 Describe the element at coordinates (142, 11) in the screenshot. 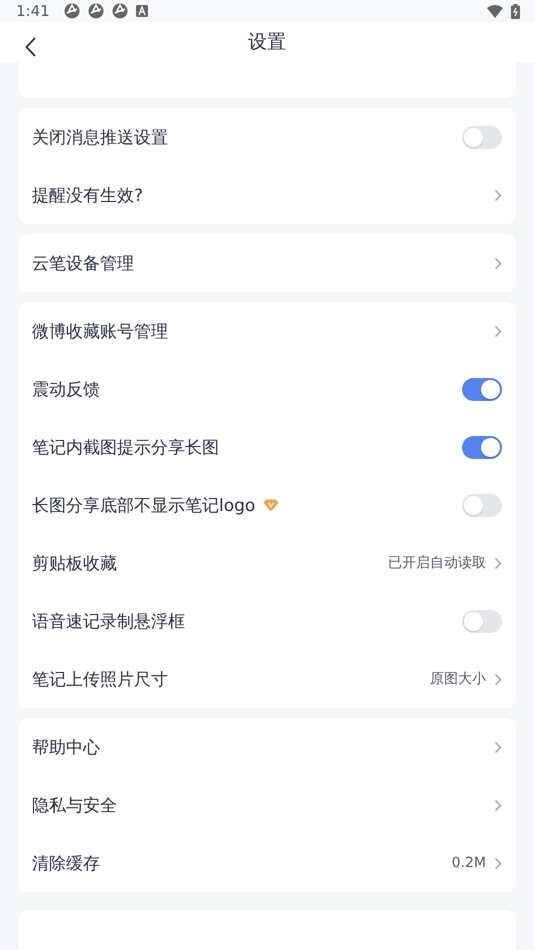

I see `keyboard-icon` at that location.